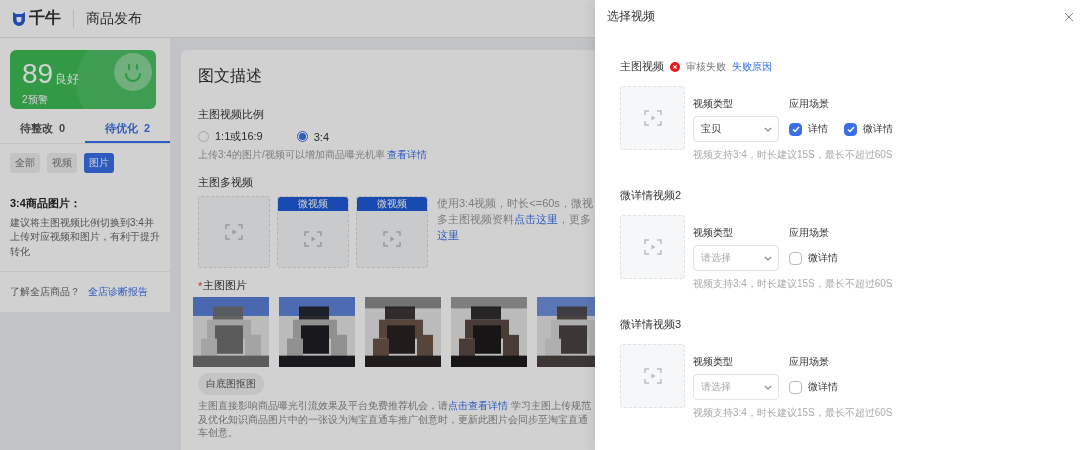  Describe the element at coordinates (85, 237) in the screenshot. I see `tip-text: 建议将主图视频比例切换到3:4并上传对应视频和图片，有利于提升转化` at that location.